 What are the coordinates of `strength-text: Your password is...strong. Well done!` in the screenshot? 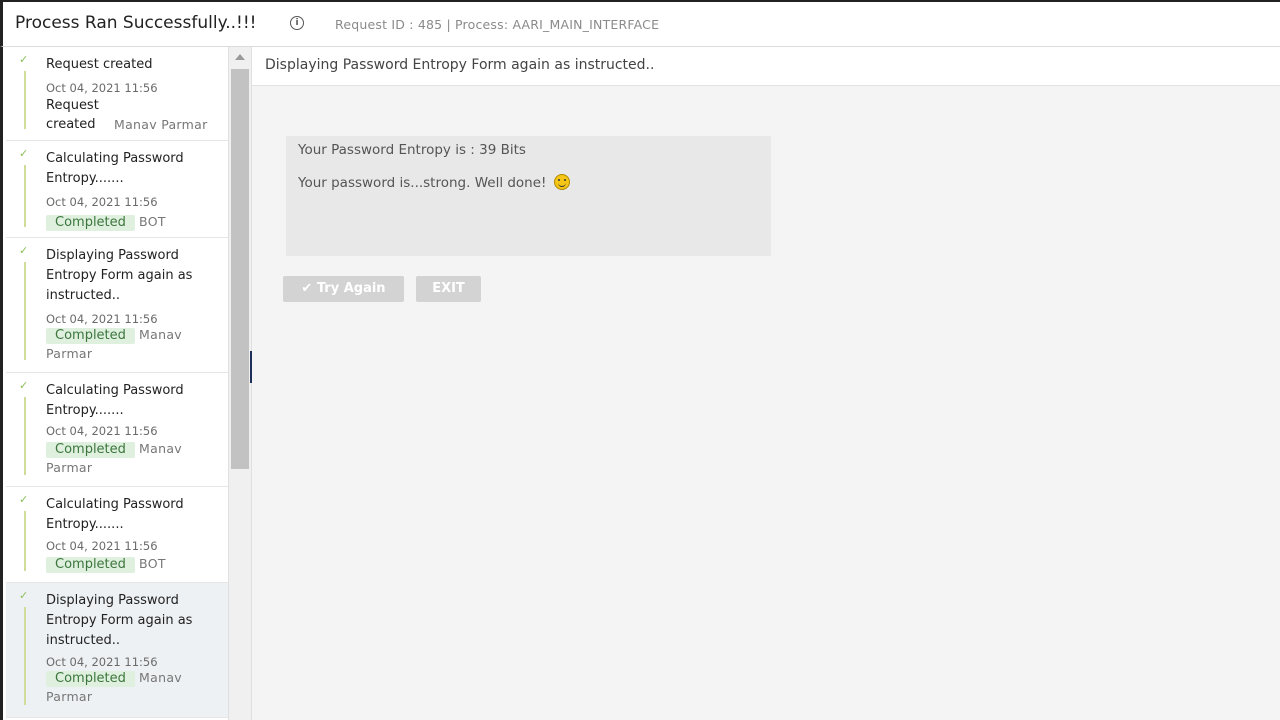 It's located at (422, 183).